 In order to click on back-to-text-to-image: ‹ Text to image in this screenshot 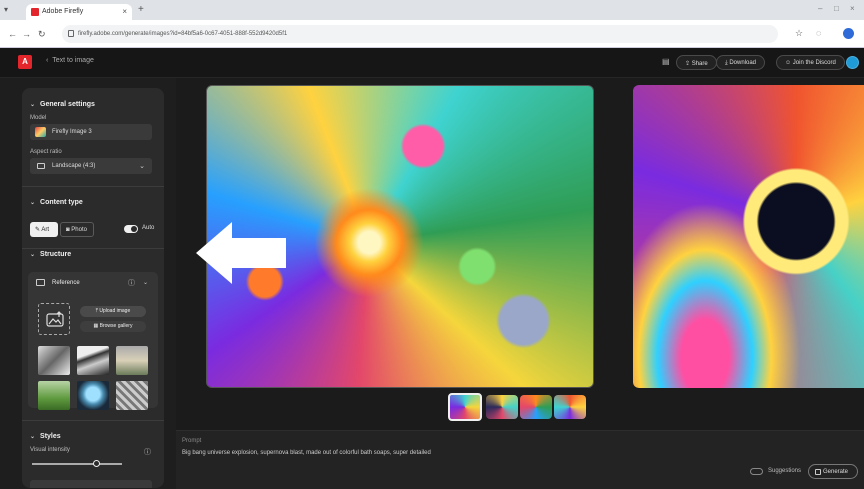, I will do `click(70, 60)`.